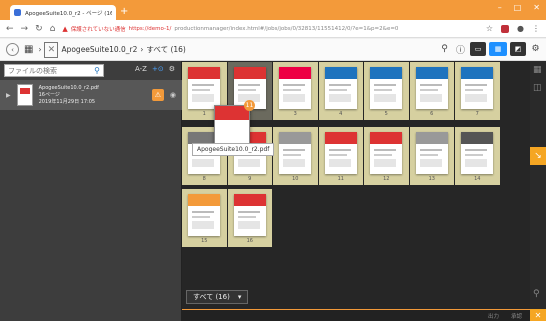  Describe the element at coordinates (217, 297) in the screenshot. I see `page-filter-select: すべて (16) ▾` at that location.